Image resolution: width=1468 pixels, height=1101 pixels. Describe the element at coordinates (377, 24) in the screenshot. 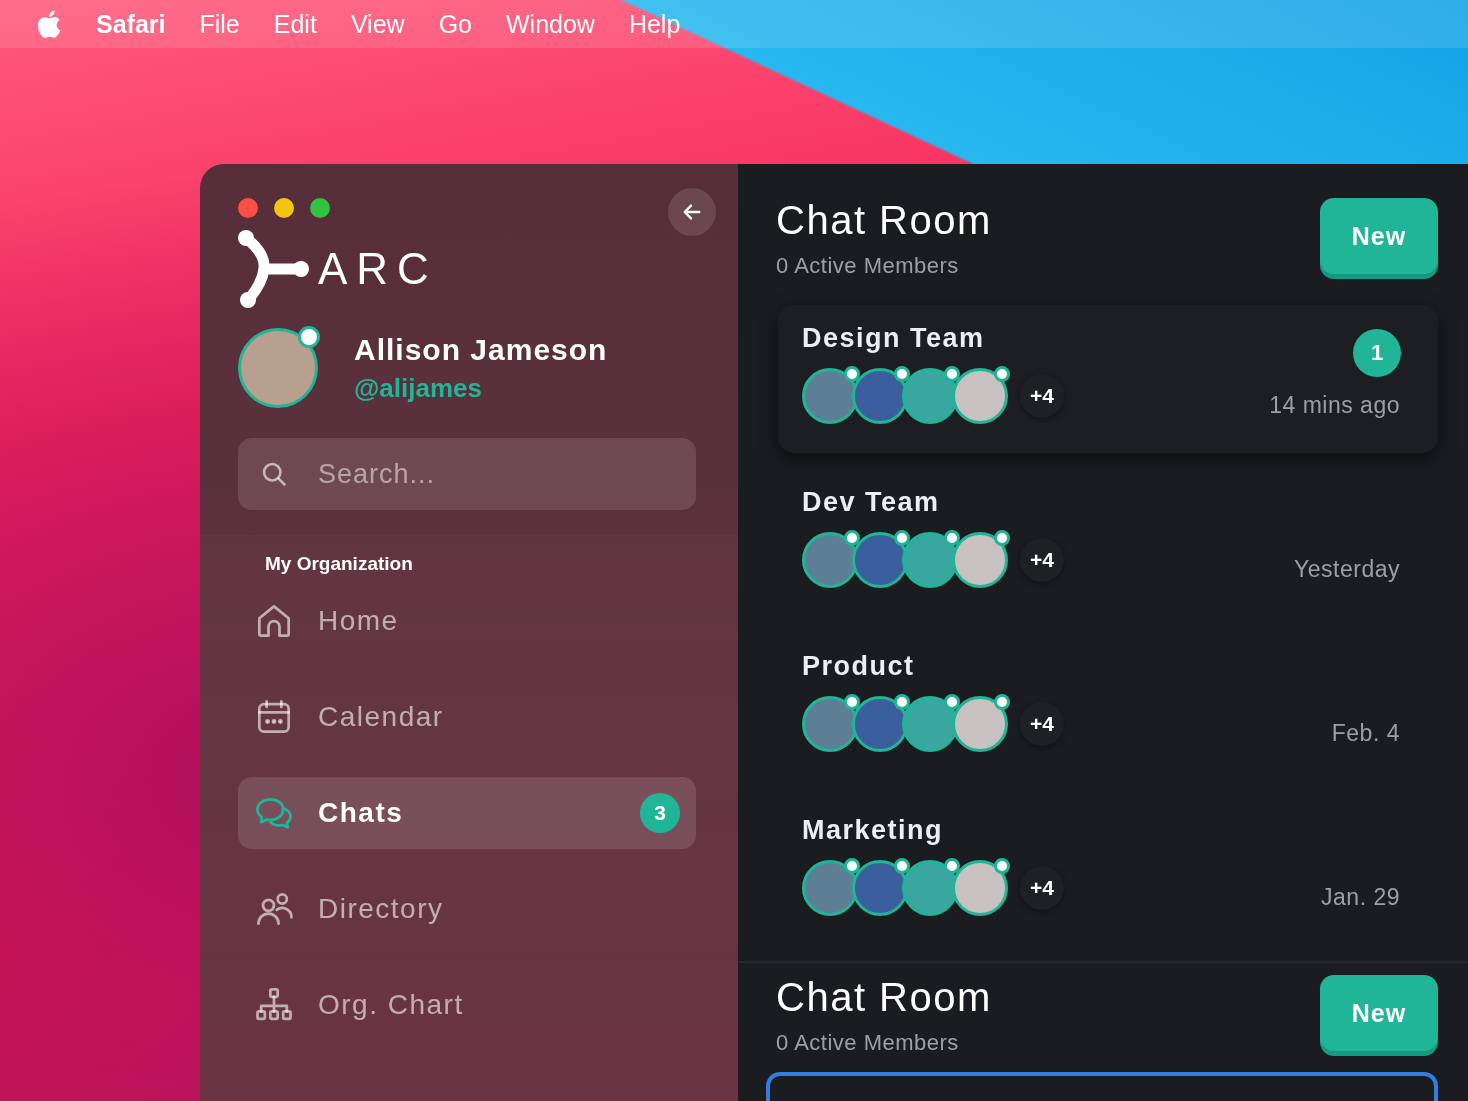

I see `menu-item: View` at that location.